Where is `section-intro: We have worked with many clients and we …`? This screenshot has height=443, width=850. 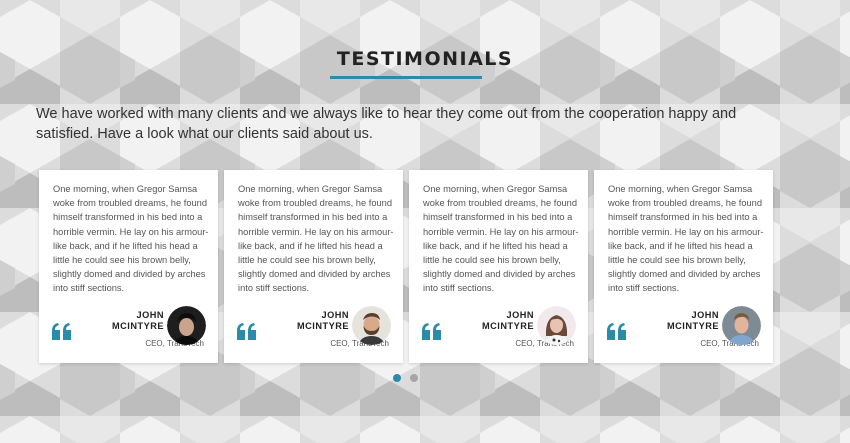 section-intro: We have worked with many clients and we … is located at coordinates (386, 124).